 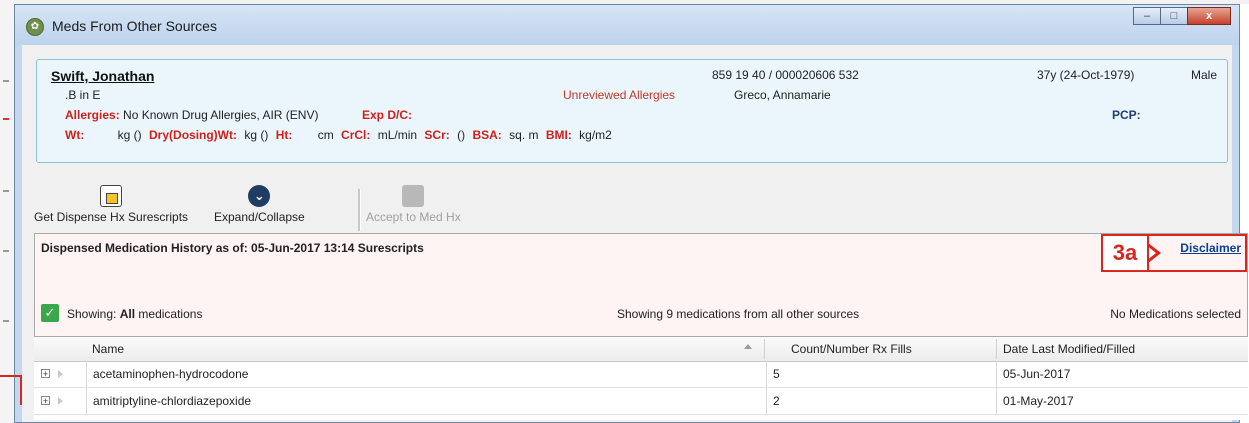 I want to click on expand-collapse-label: Expand/Collapse, so click(x=259, y=217).